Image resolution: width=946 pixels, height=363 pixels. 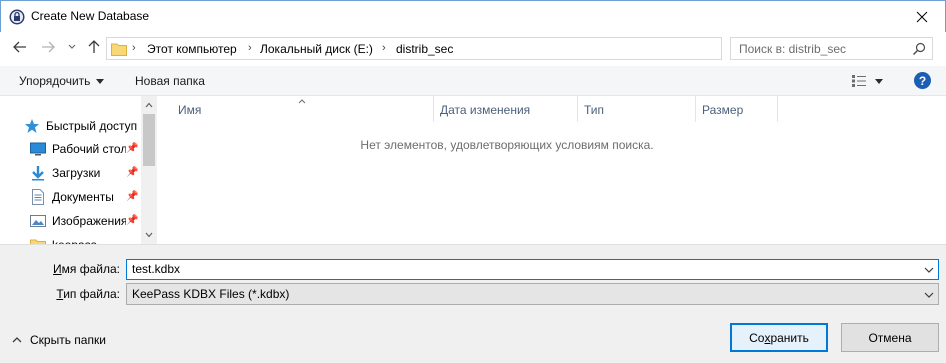 What do you see at coordinates (532, 294) in the screenshot?
I see `filetype-select: KeePass KDBX Files (*.kdbx)` at bounding box center [532, 294].